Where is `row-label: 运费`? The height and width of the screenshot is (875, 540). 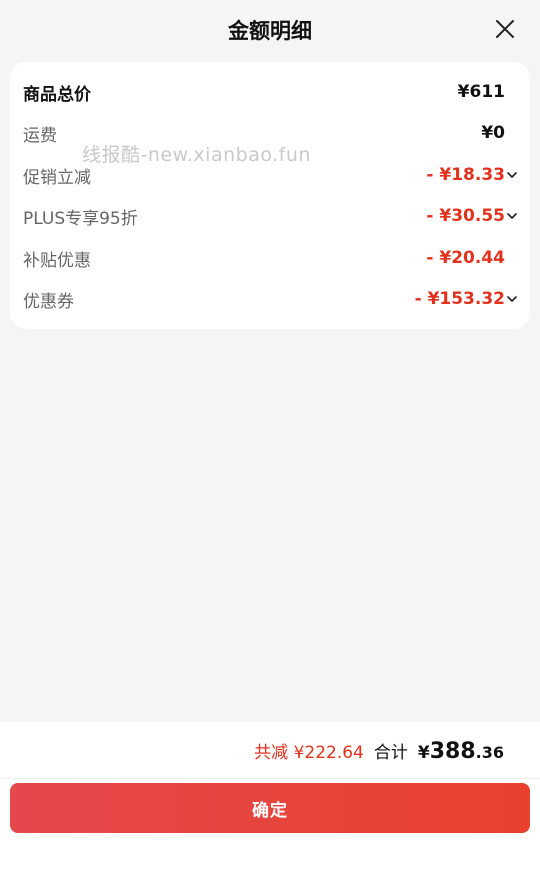 row-label: 运费 is located at coordinates (40, 135).